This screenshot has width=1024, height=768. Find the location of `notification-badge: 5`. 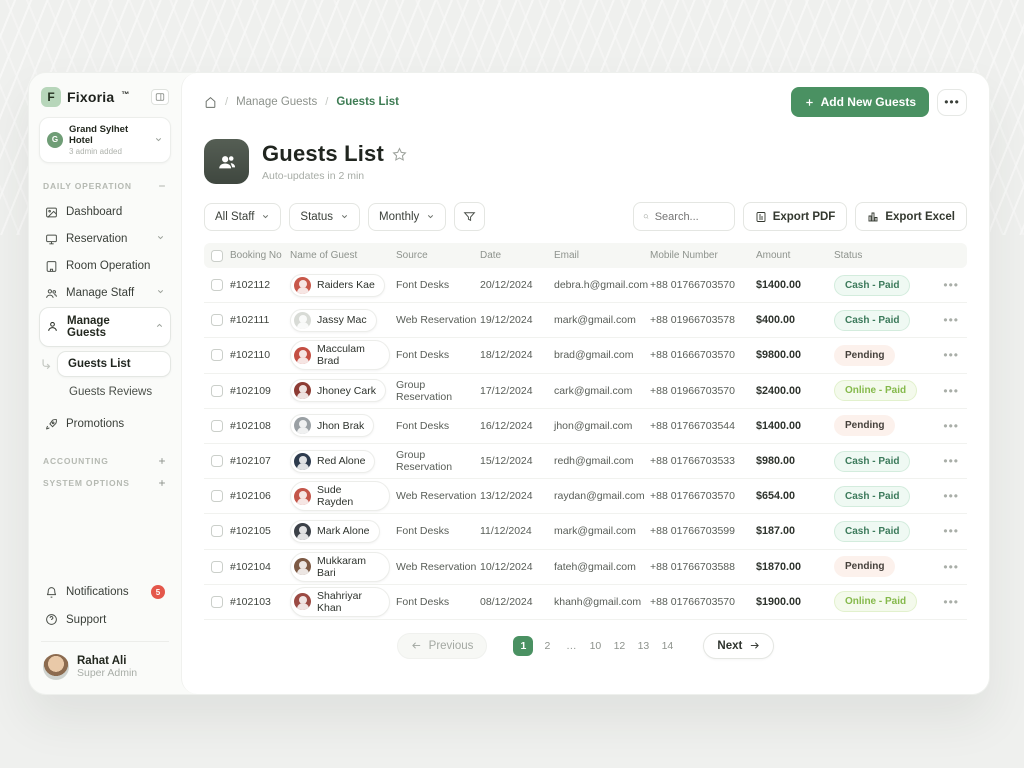

notification-badge: 5 is located at coordinates (158, 592).